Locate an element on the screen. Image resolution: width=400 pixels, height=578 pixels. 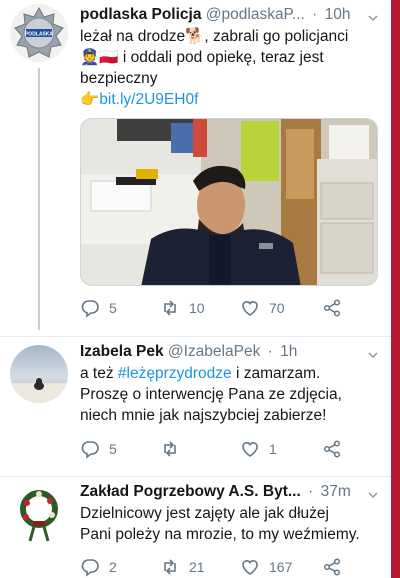
timestamp: 37m is located at coordinates (336, 491).